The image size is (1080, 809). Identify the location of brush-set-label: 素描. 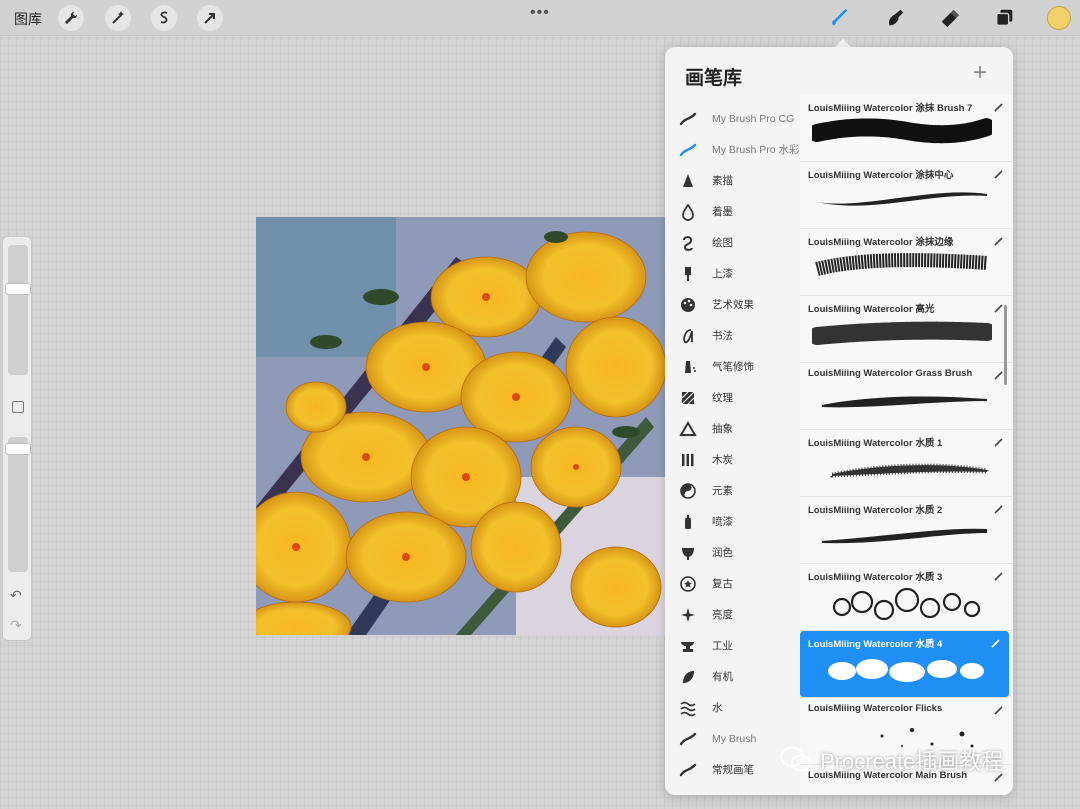
(722, 181).